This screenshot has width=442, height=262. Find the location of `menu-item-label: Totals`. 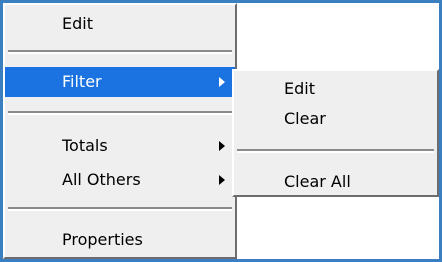

menu-item-label: Totals is located at coordinates (85, 145).